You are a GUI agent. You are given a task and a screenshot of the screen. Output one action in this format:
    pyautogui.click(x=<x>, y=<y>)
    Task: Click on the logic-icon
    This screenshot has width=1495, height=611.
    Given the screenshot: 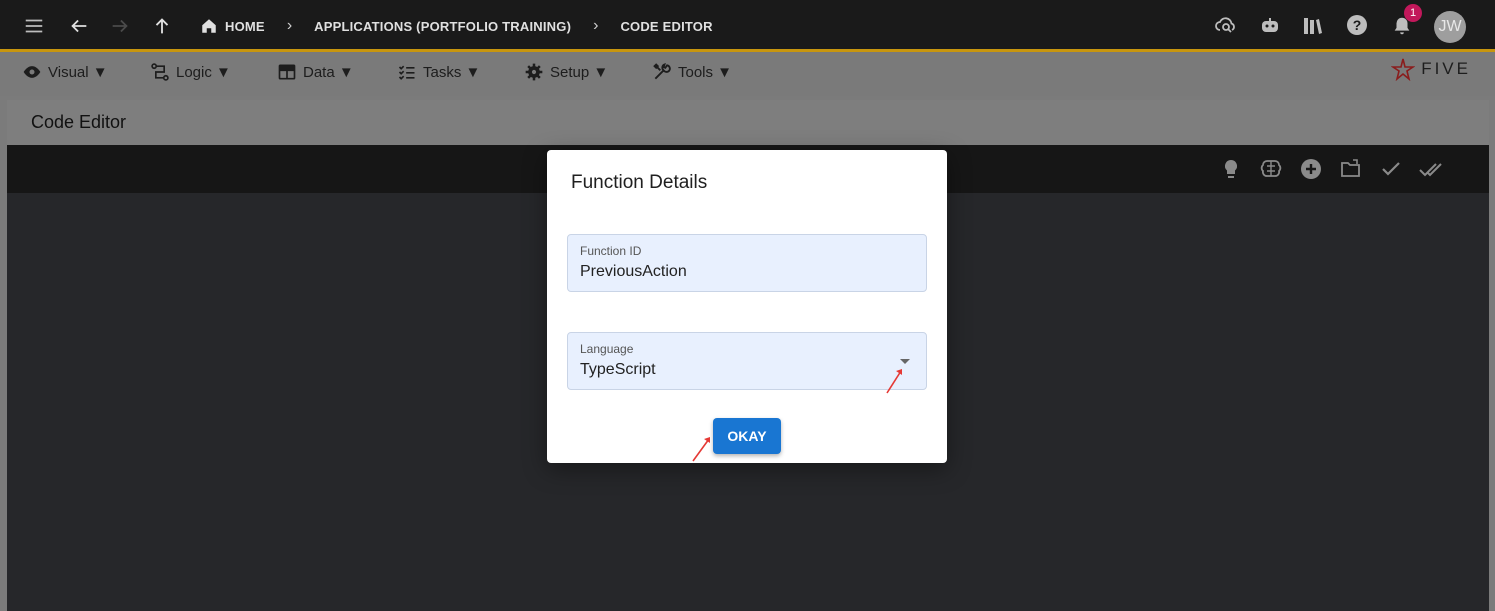 What is the action you would take?
    pyautogui.click(x=160, y=72)
    